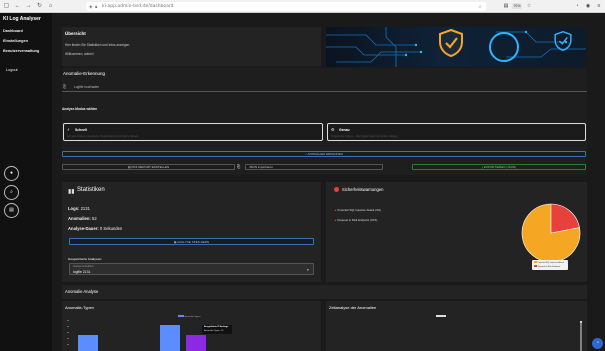  I want to click on back-icon: ←, so click(17, 6).